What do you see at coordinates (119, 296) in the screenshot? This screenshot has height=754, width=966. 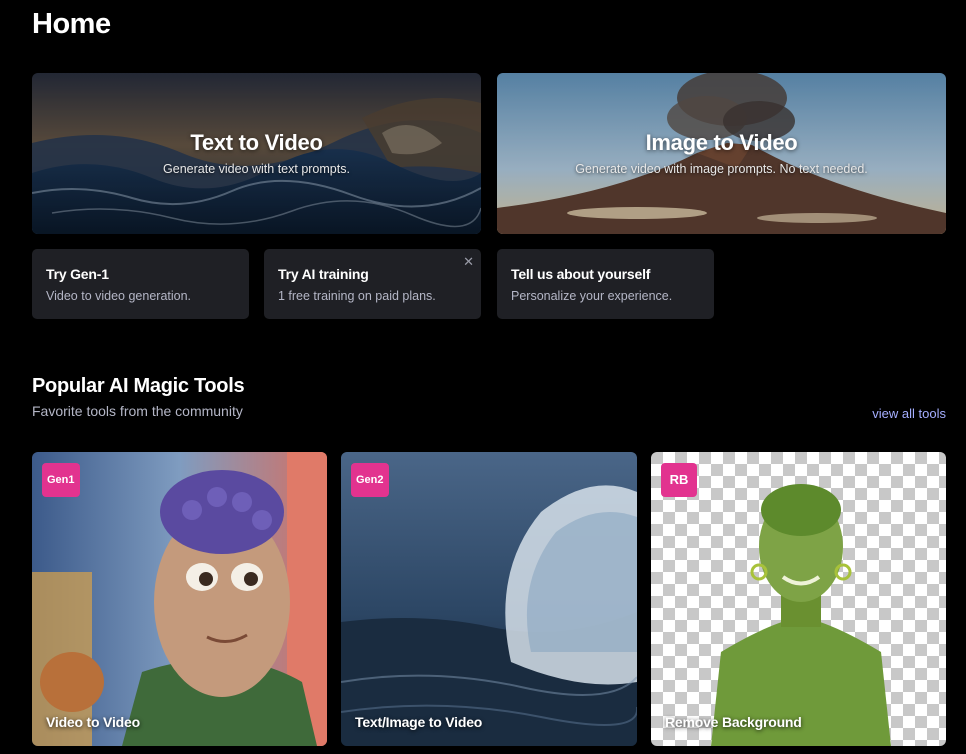 I see `card-description: Video to video generation.` at bounding box center [119, 296].